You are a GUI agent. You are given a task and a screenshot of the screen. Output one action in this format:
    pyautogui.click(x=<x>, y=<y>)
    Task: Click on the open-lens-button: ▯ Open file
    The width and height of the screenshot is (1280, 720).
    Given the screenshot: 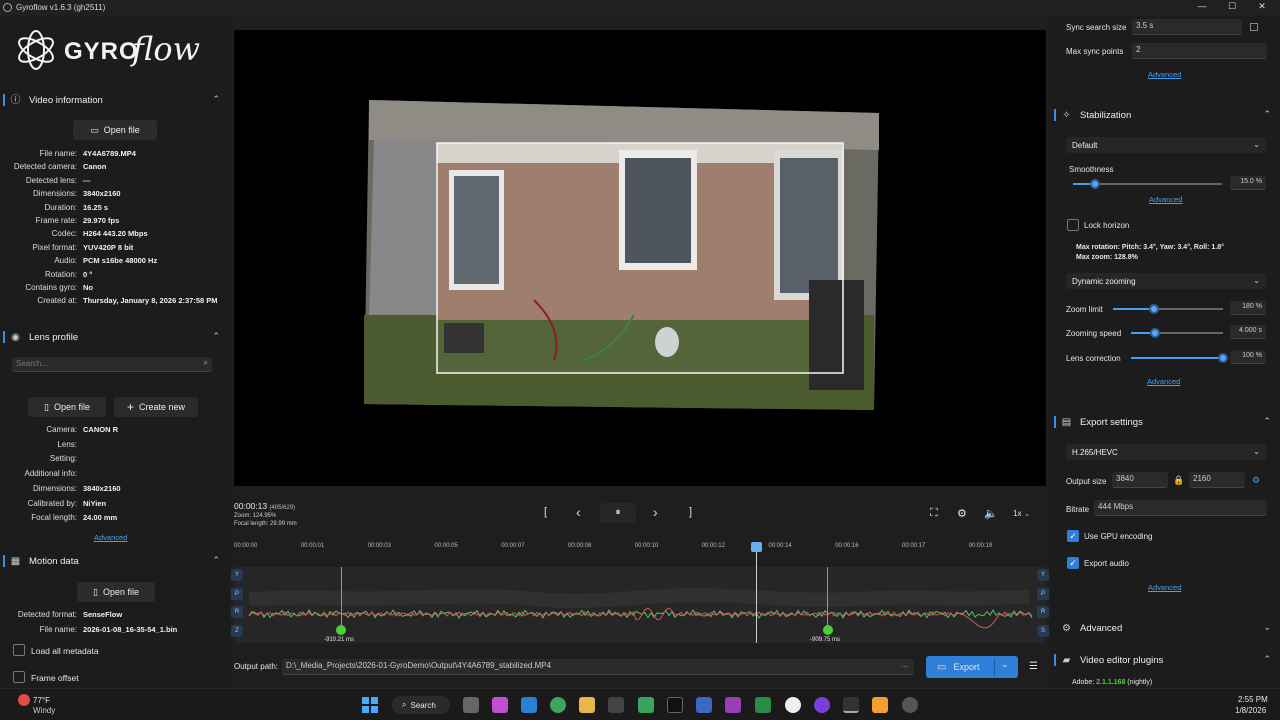 What is the action you would take?
    pyautogui.click(x=67, y=407)
    